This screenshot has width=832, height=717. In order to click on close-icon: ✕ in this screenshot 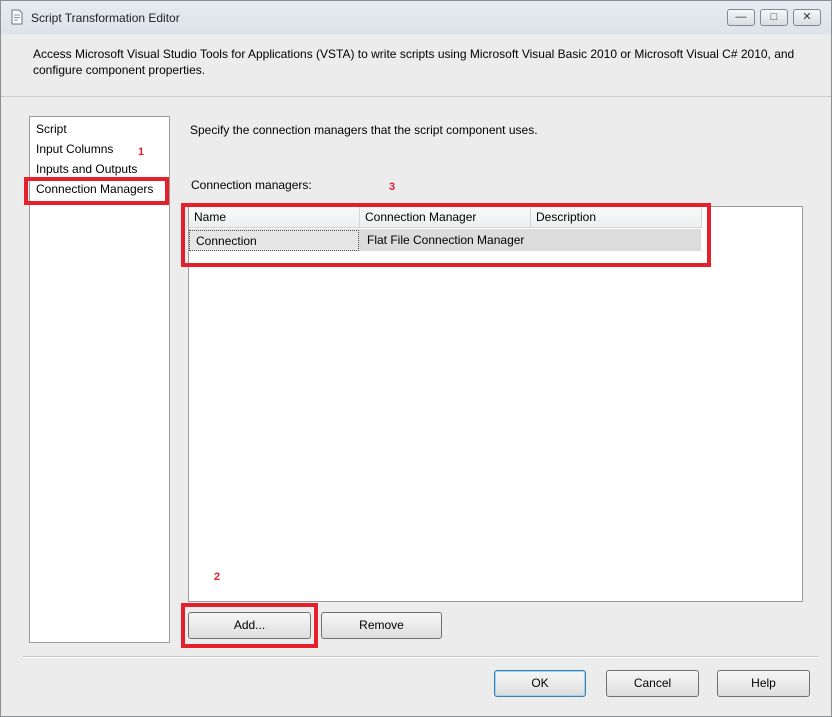, I will do `click(807, 17)`.